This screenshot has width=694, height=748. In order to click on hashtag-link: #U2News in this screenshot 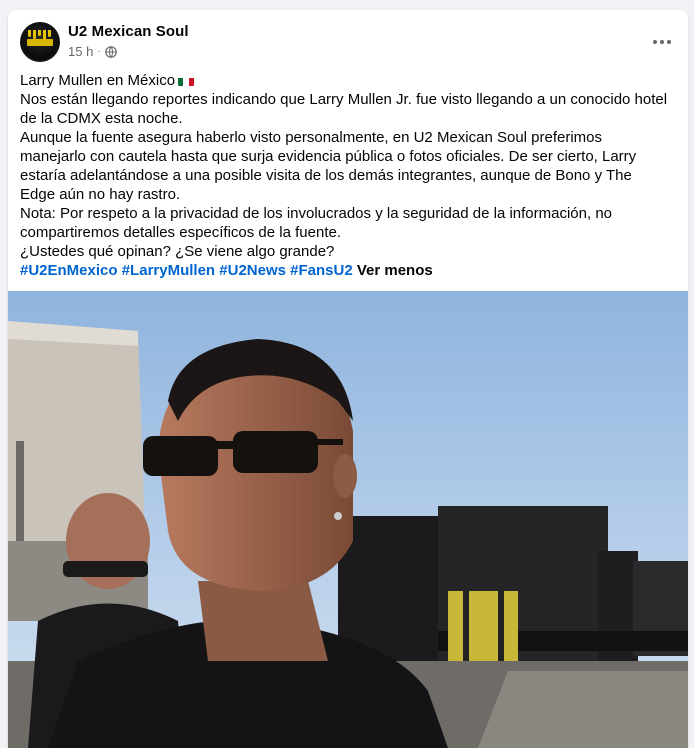, I will do `click(252, 270)`.